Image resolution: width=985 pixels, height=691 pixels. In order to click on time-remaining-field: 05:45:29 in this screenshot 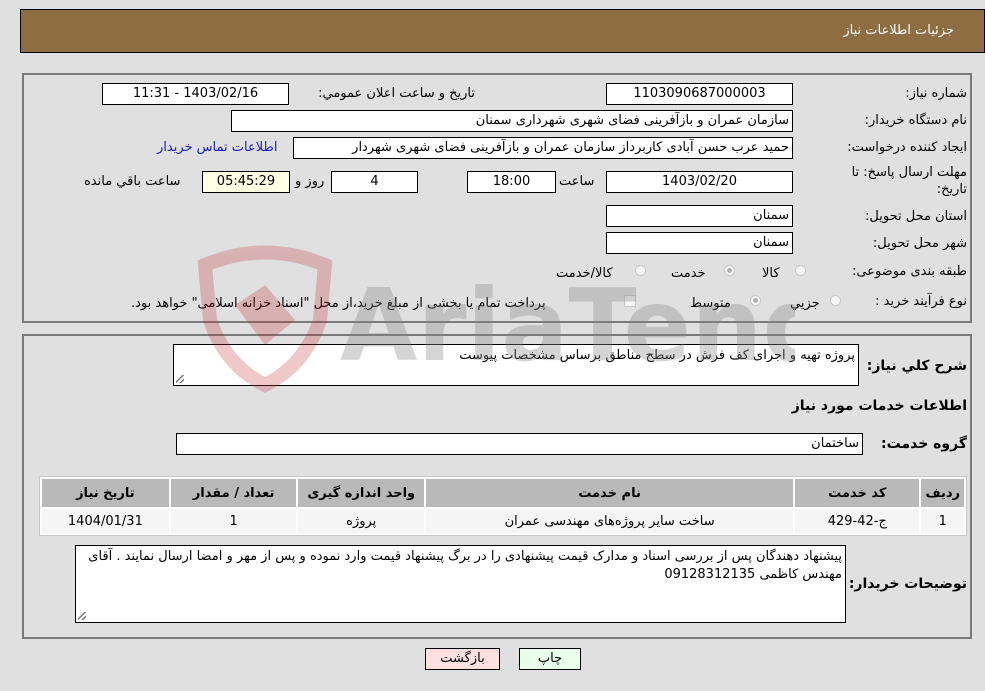, I will do `click(246, 182)`.